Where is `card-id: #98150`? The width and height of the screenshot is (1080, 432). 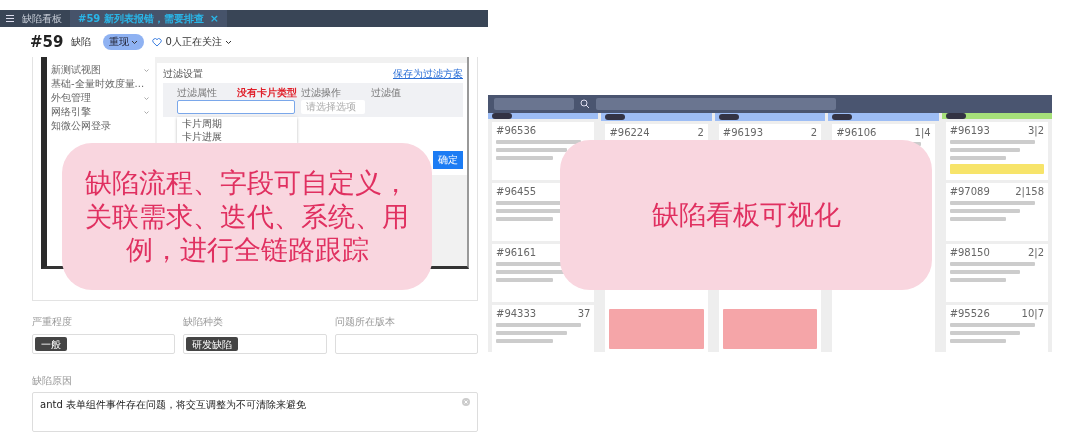
card-id: #98150 is located at coordinates (969, 252).